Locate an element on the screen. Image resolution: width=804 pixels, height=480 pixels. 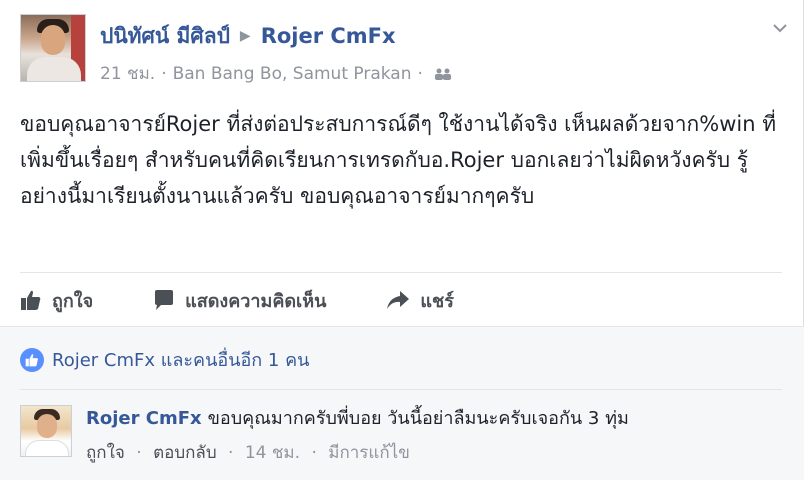
comment-button: แสดงความคิดเห็น is located at coordinates (239, 300).